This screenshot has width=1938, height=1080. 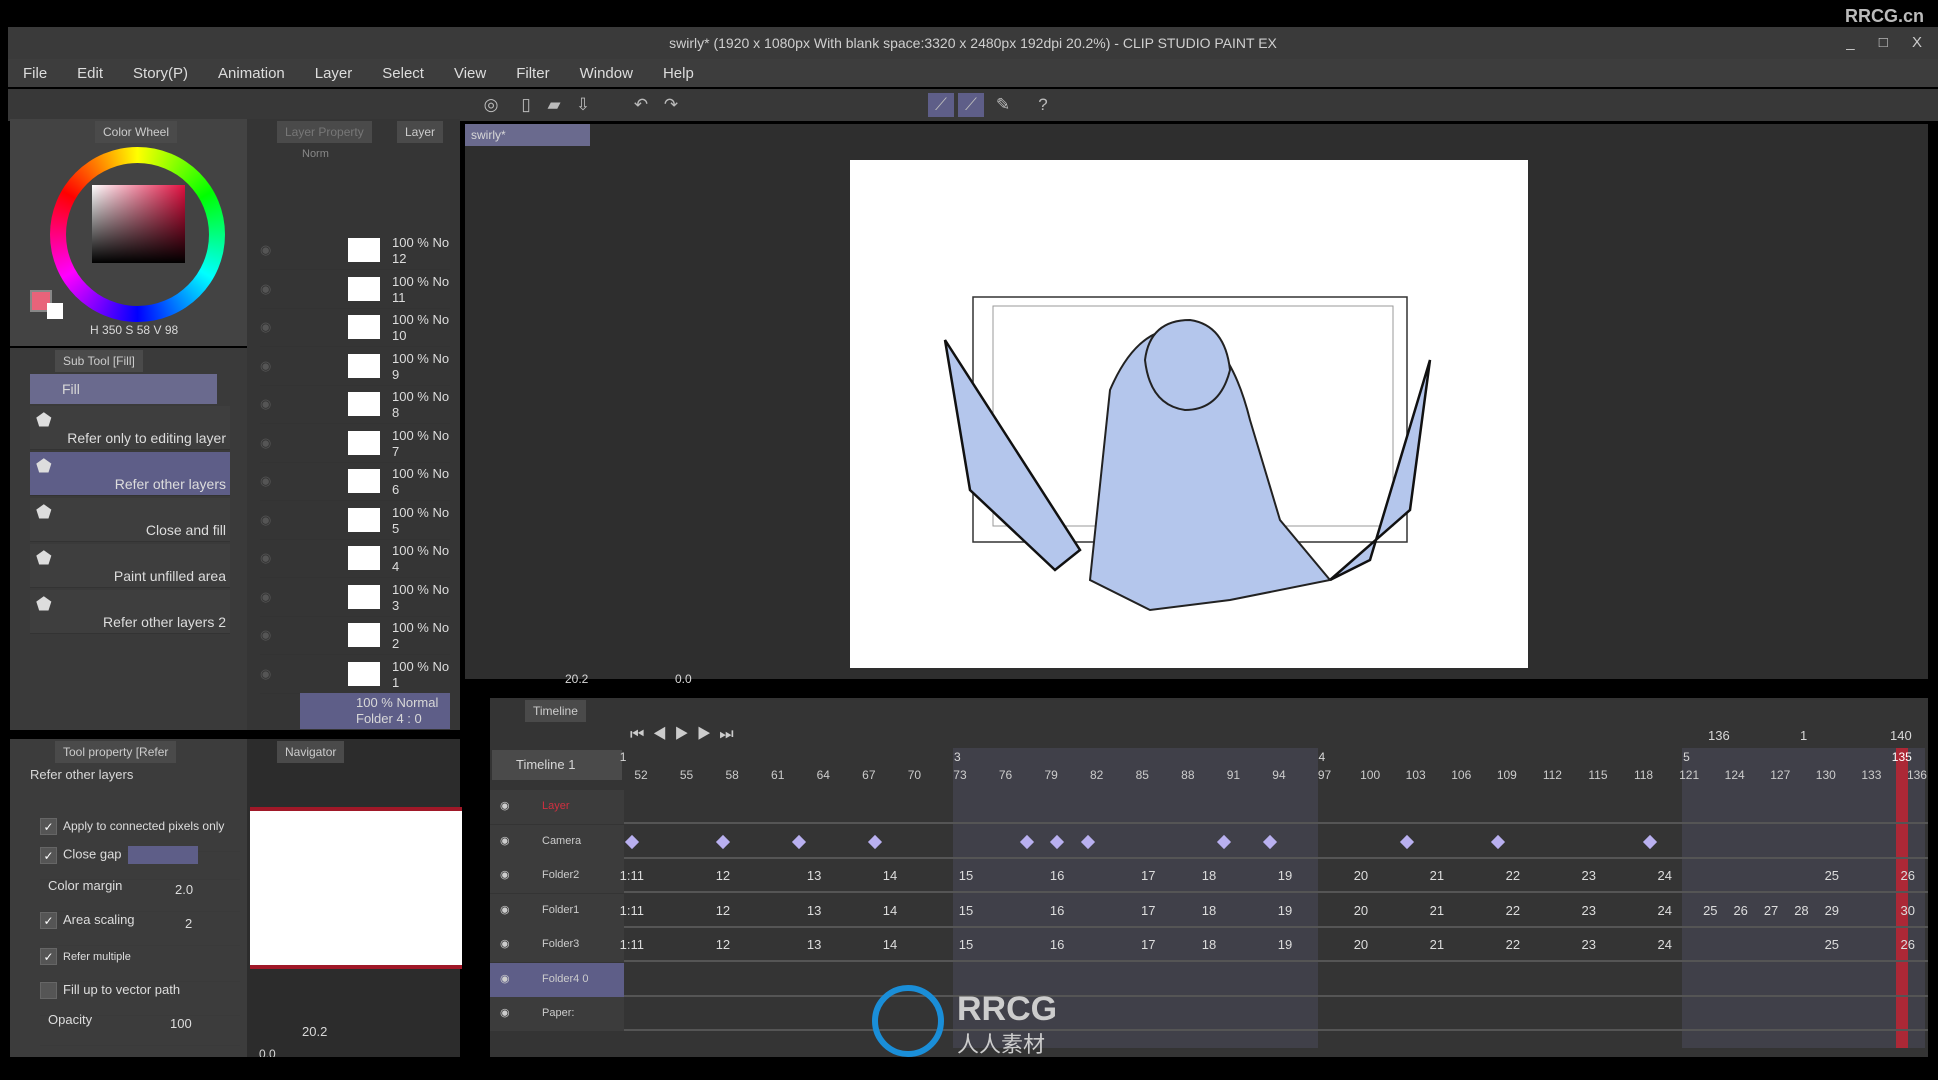 What do you see at coordinates (140, 1029) in the screenshot?
I see `opacity-option: Opacity 100` at bounding box center [140, 1029].